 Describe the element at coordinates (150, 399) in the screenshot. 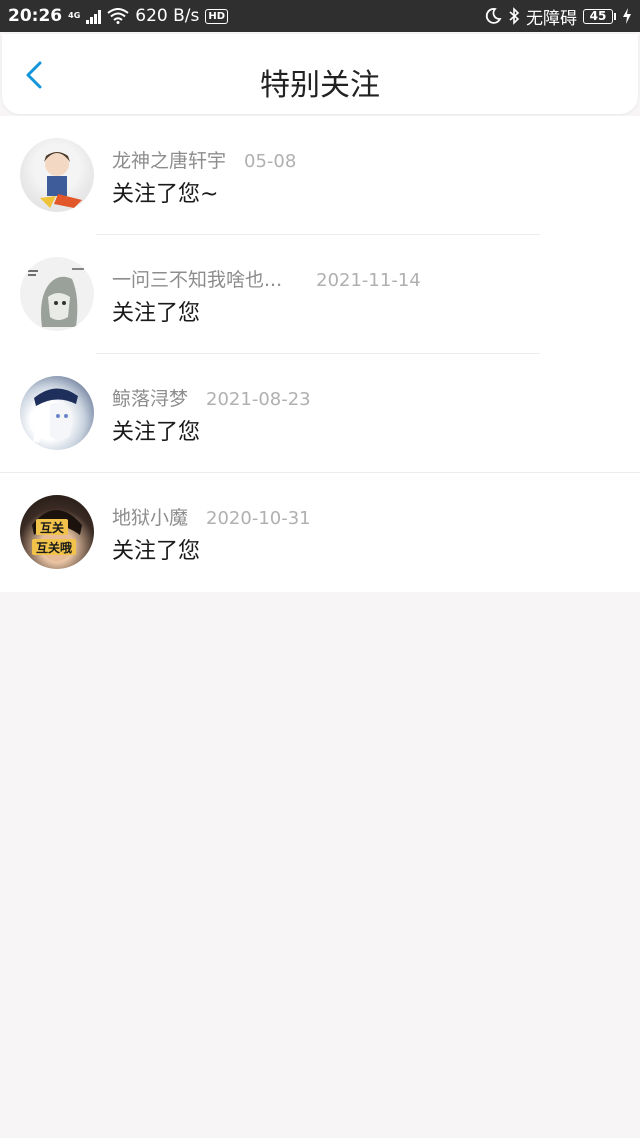

I see `user-name: 鲸落浔梦` at that location.